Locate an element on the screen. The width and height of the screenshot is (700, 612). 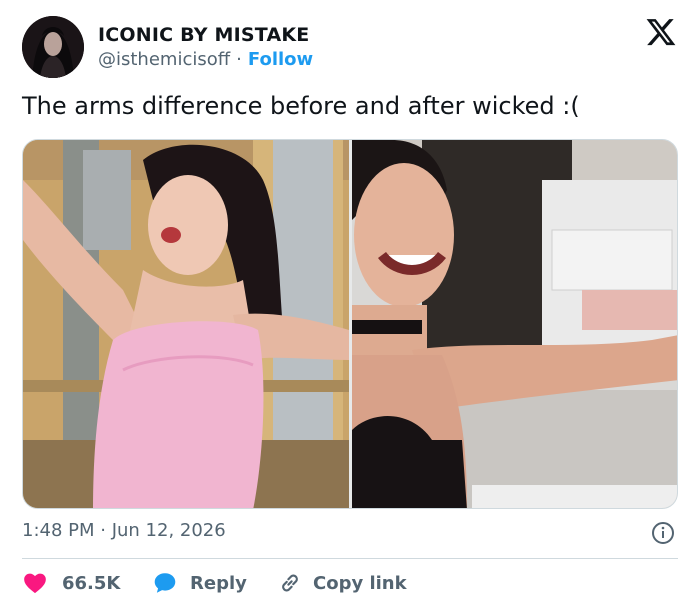
copy-link-button: Copy link is located at coordinates (342, 583).